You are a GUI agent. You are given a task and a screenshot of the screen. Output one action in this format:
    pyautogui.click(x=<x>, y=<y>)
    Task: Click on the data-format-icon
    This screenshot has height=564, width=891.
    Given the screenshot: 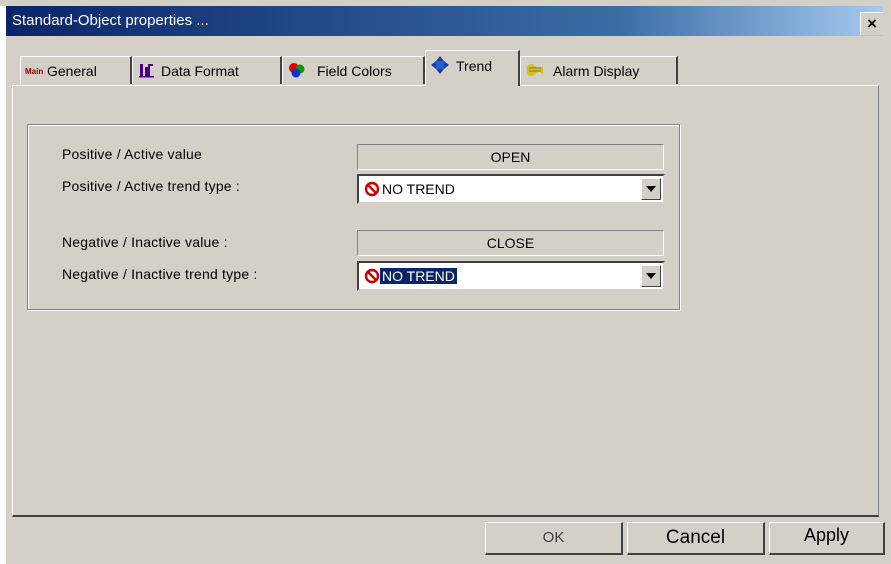 What is the action you would take?
    pyautogui.click(x=146, y=71)
    